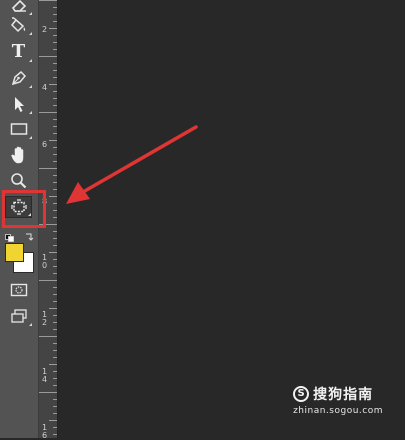 This screenshot has height=440, width=405. What do you see at coordinates (24, 209) in the screenshot?
I see `annotation-highlight-box` at bounding box center [24, 209].